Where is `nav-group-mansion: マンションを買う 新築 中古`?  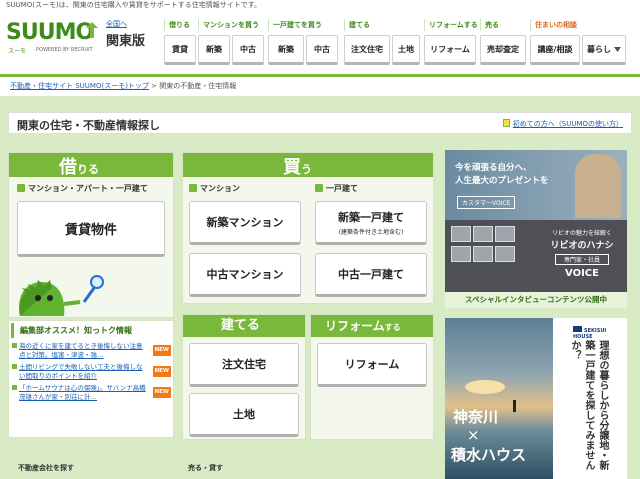 nav-group-mansion: マンションを買う 新築 中古 is located at coordinates (232, 42).